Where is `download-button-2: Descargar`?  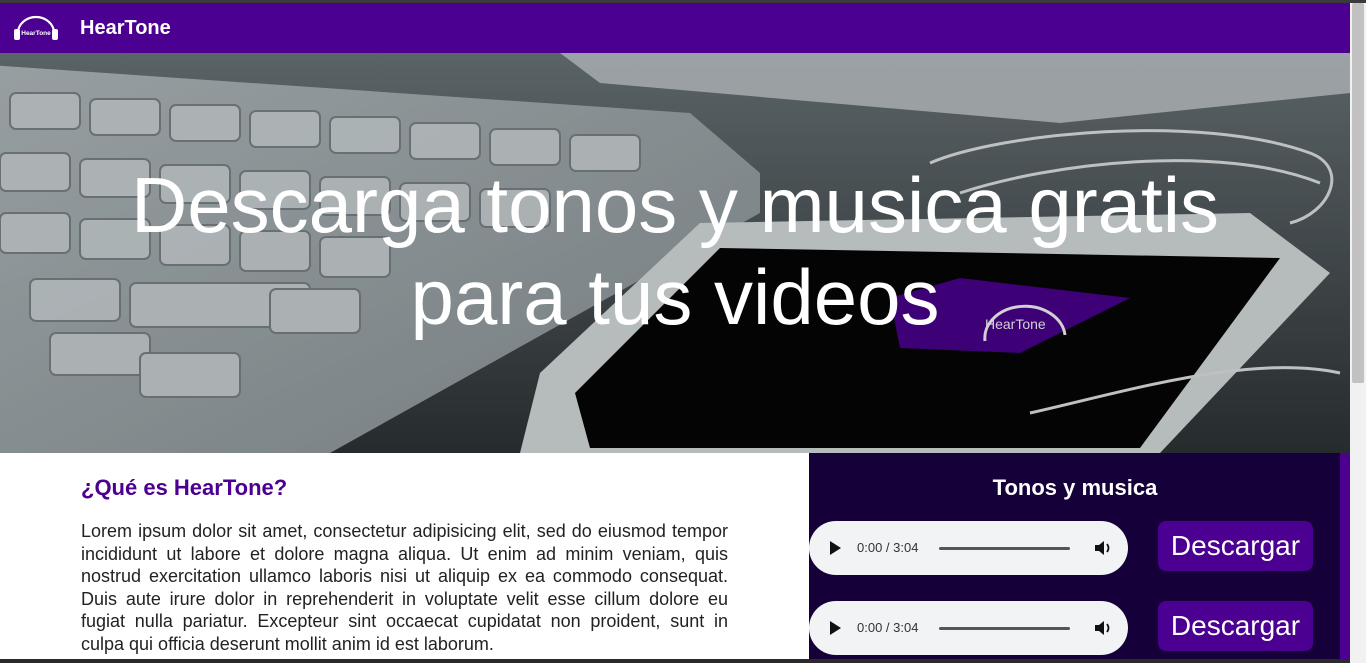 download-button-2: Descargar is located at coordinates (1235, 626).